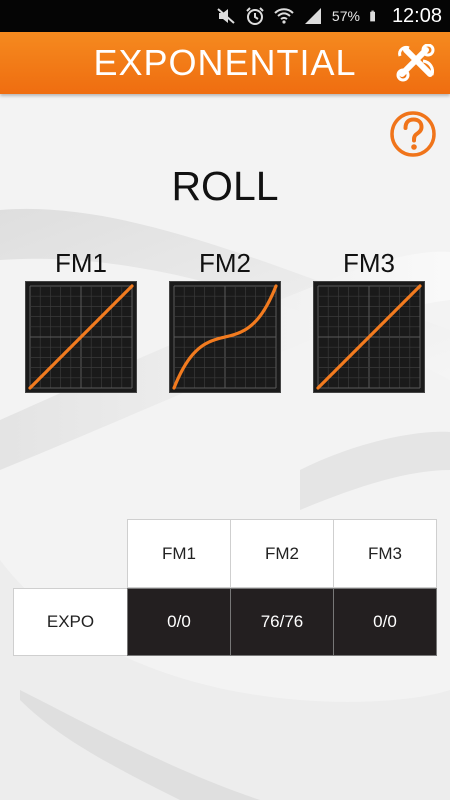 The height and width of the screenshot is (800, 450). Describe the element at coordinates (369, 263) in the screenshot. I see `curve-label-fm3: FM3` at that location.